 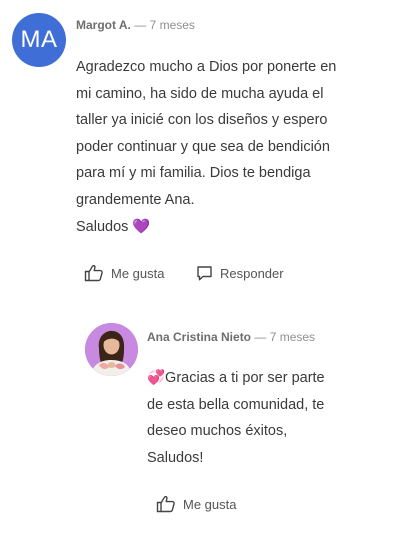 I want to click on reply-label: Responder, so click(x=252, y=273).